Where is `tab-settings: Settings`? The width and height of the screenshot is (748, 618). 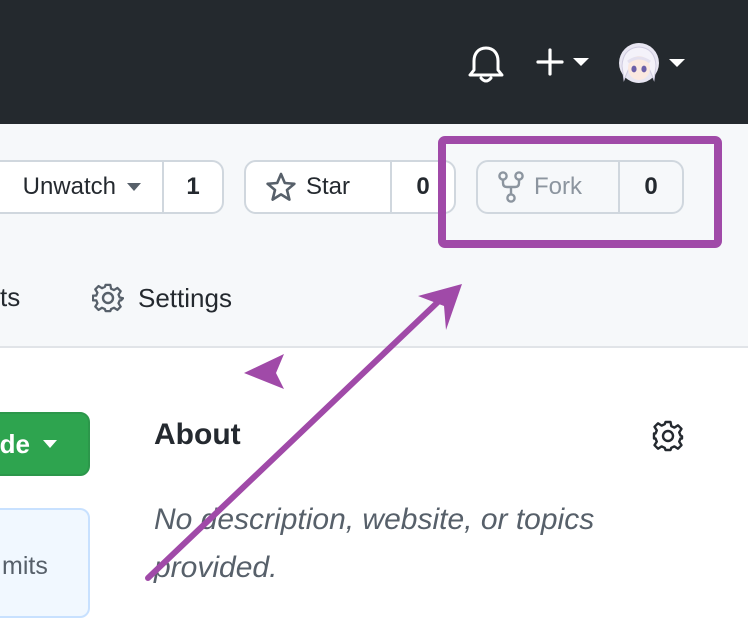
tab-settings: Settings is located at coordinates (162, 298).